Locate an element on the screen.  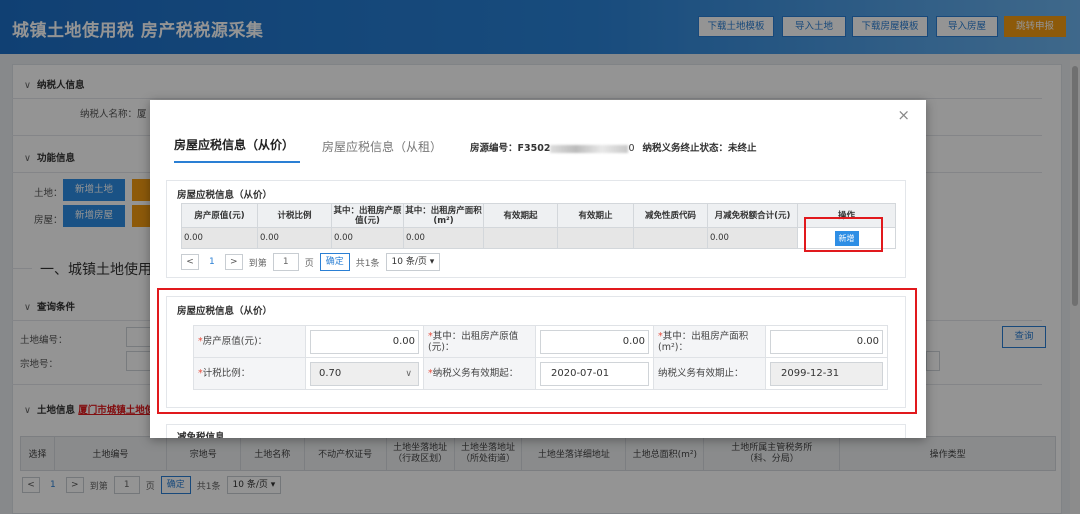
table-row: 0.00 0.00 0.00 0.00 0.00 新增 is located at coordinates (538, 238).